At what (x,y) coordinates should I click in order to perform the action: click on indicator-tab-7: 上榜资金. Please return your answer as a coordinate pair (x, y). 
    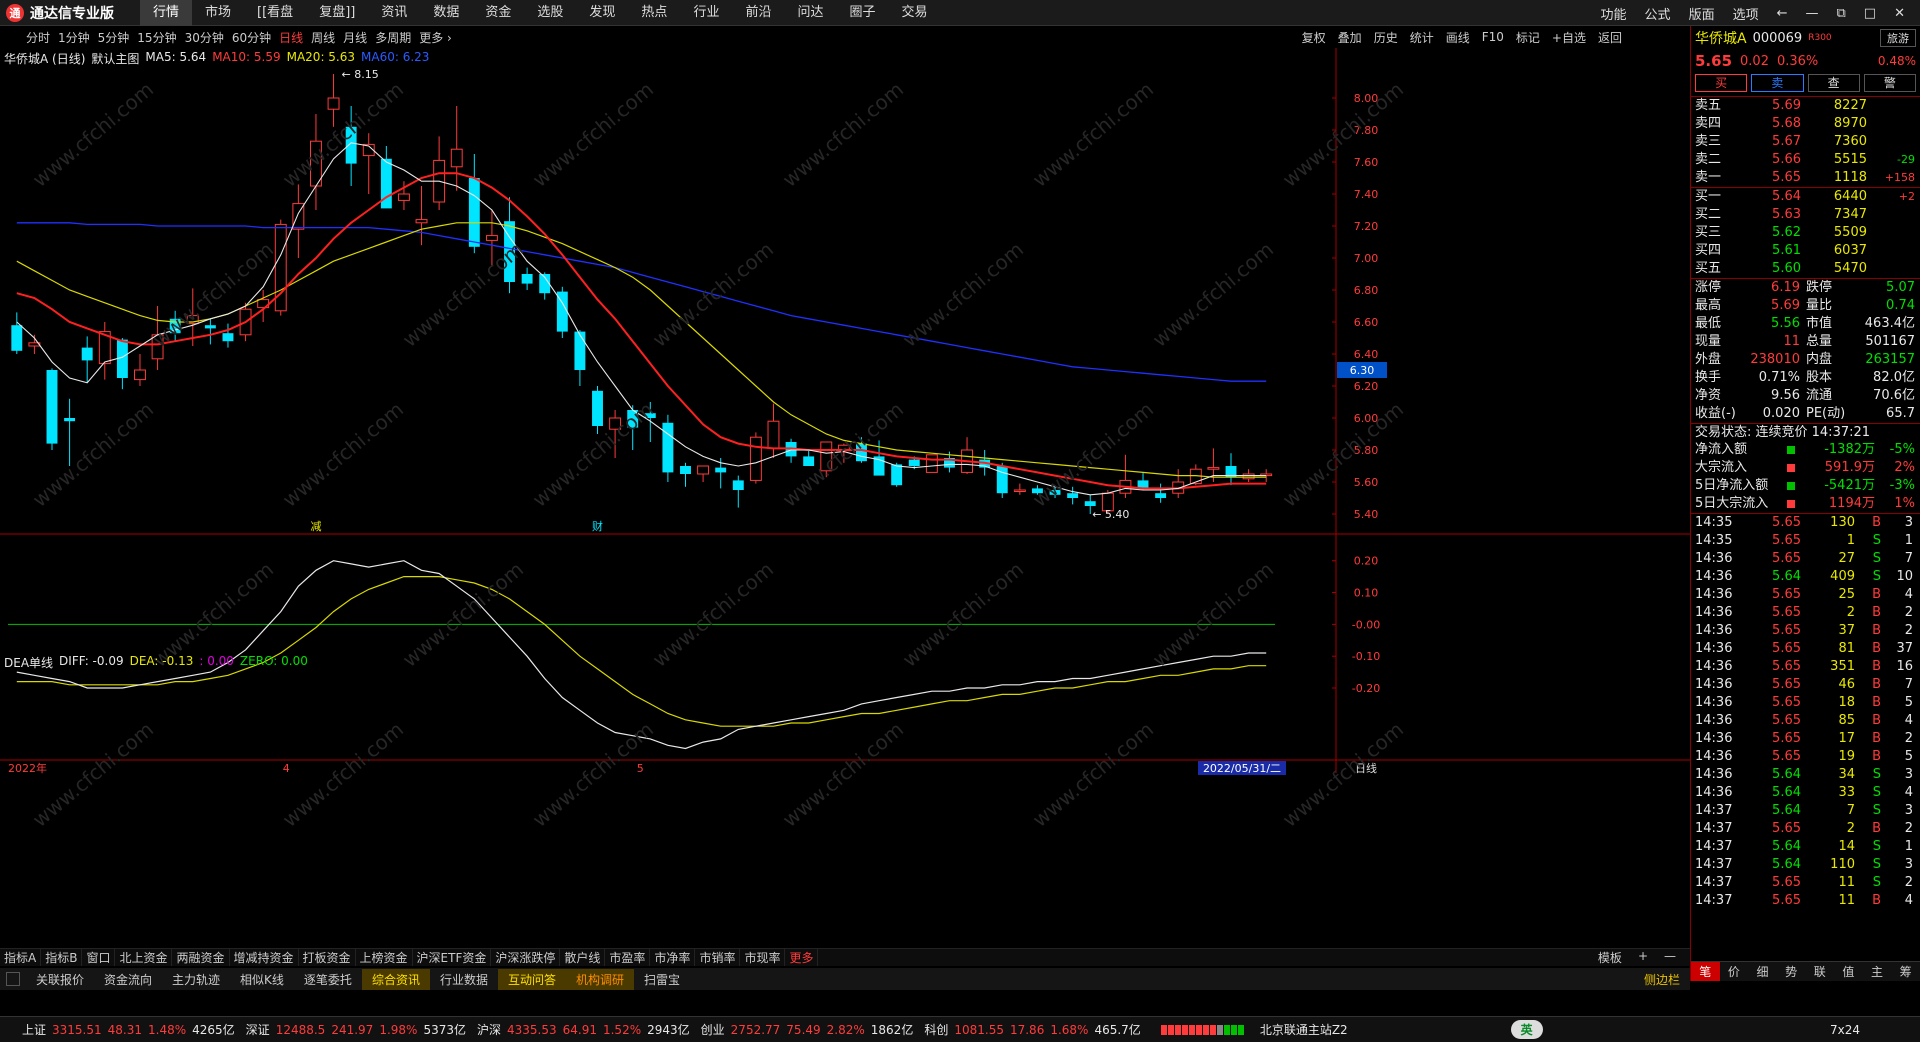
    Looking at the image, I should click on (384, 957).